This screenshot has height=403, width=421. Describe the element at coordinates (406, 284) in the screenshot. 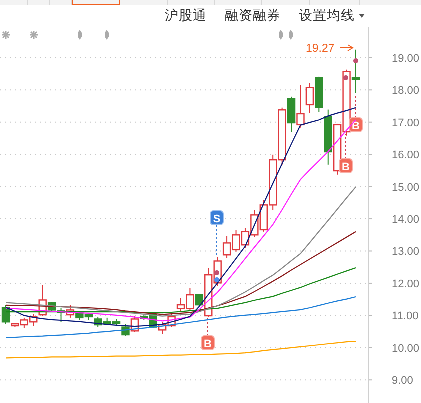

I see `axis-label: 12.00` at that location.